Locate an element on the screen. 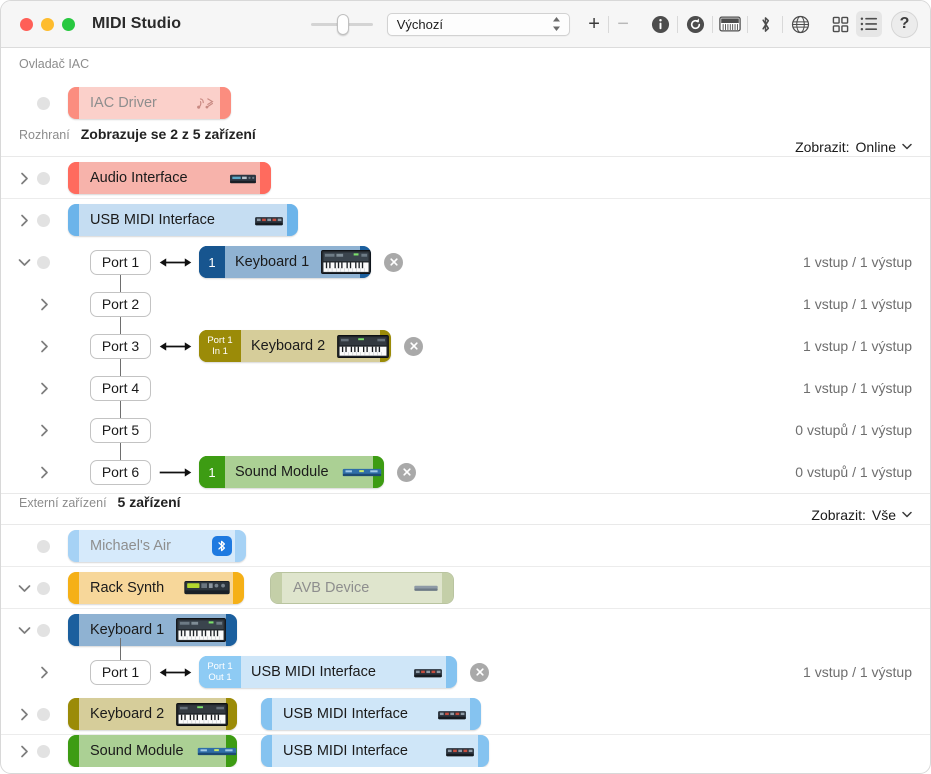 Image resolution: width=931 pixels, height=774 pixels. device-chip-keyboard-2-ext: Keyboard 2 is located at coordinates (152, 714).